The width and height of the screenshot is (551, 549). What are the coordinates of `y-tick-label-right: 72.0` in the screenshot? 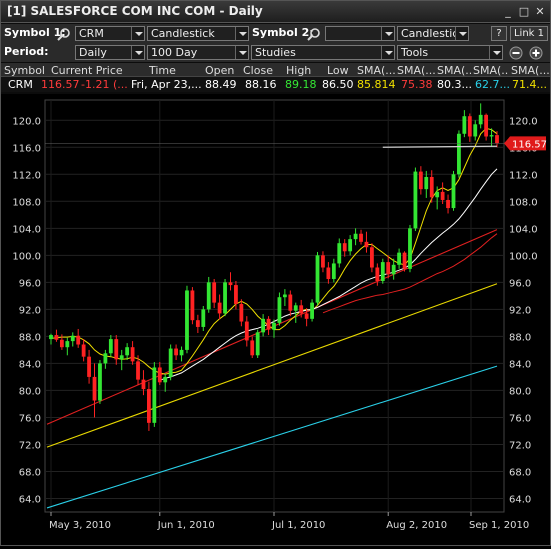 It's located at (520, 445).